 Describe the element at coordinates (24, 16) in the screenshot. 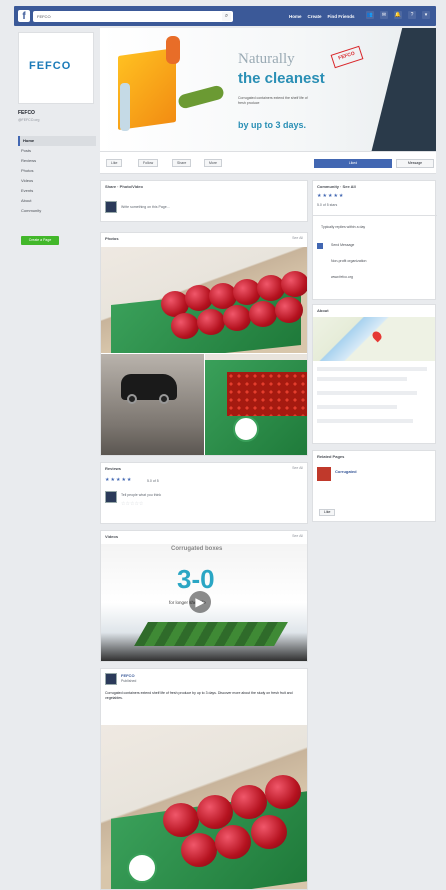

I see `facebook-logo-icon: f` at that location.